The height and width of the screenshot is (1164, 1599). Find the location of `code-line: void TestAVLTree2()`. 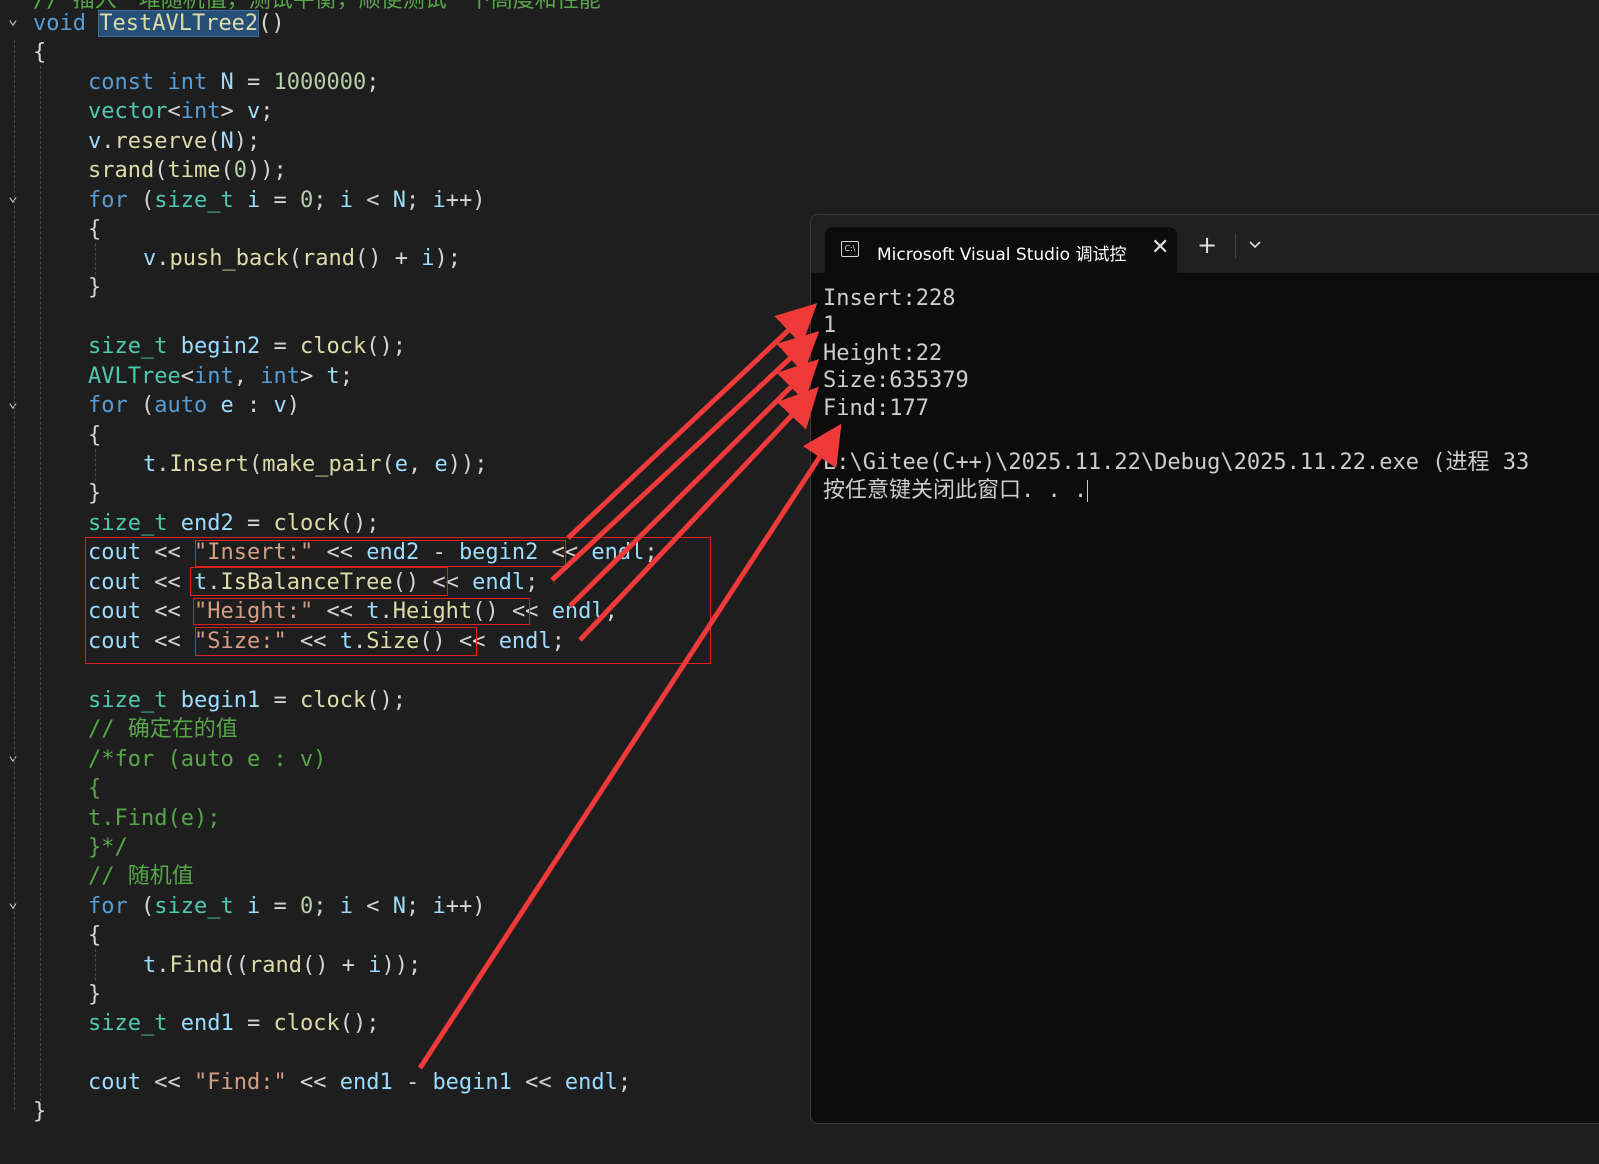

code-line: void TestAVLTree2() is located at coordinates (142, 23).